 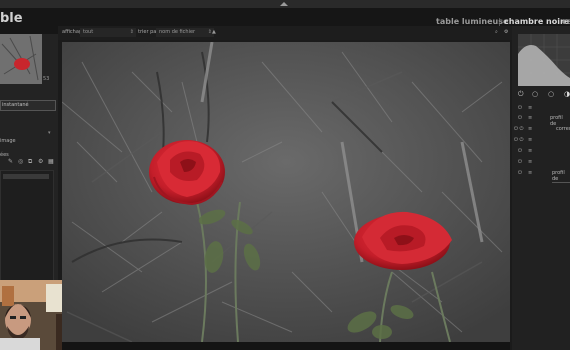 What do you see at coordinates (49, 133) in the screenshot?
I see `expand-icon: ▾` at bounding box center [49, 133].